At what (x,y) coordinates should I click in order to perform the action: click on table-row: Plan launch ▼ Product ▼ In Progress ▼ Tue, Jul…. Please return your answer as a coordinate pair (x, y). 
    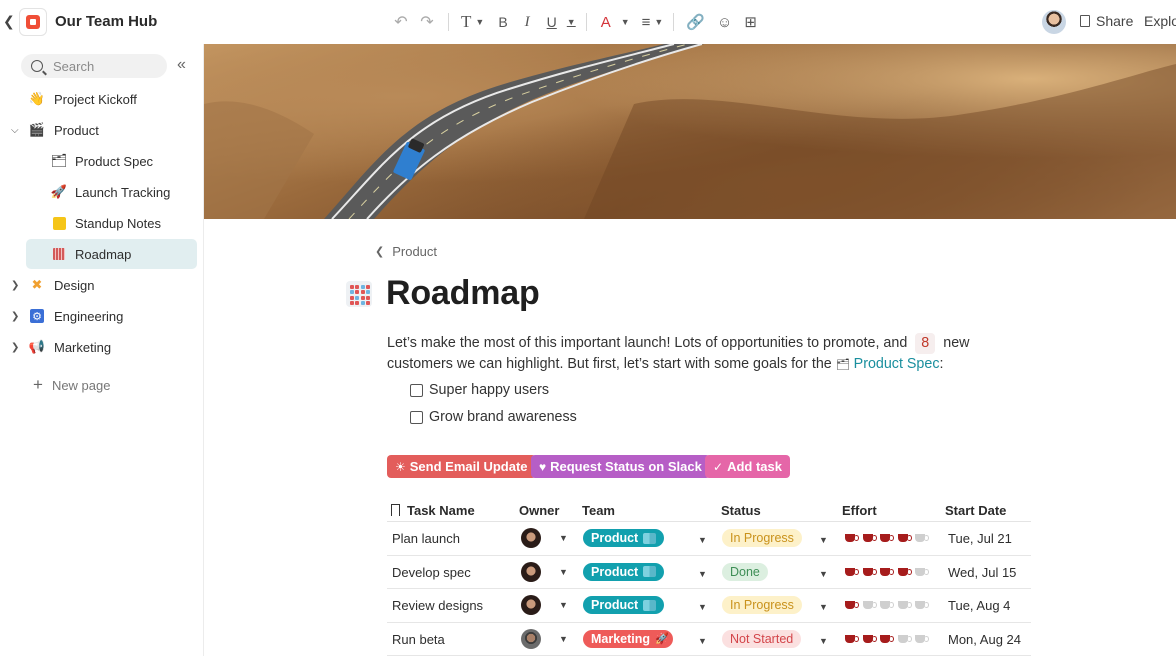
    Looking at the image, I should click on (709, 539).